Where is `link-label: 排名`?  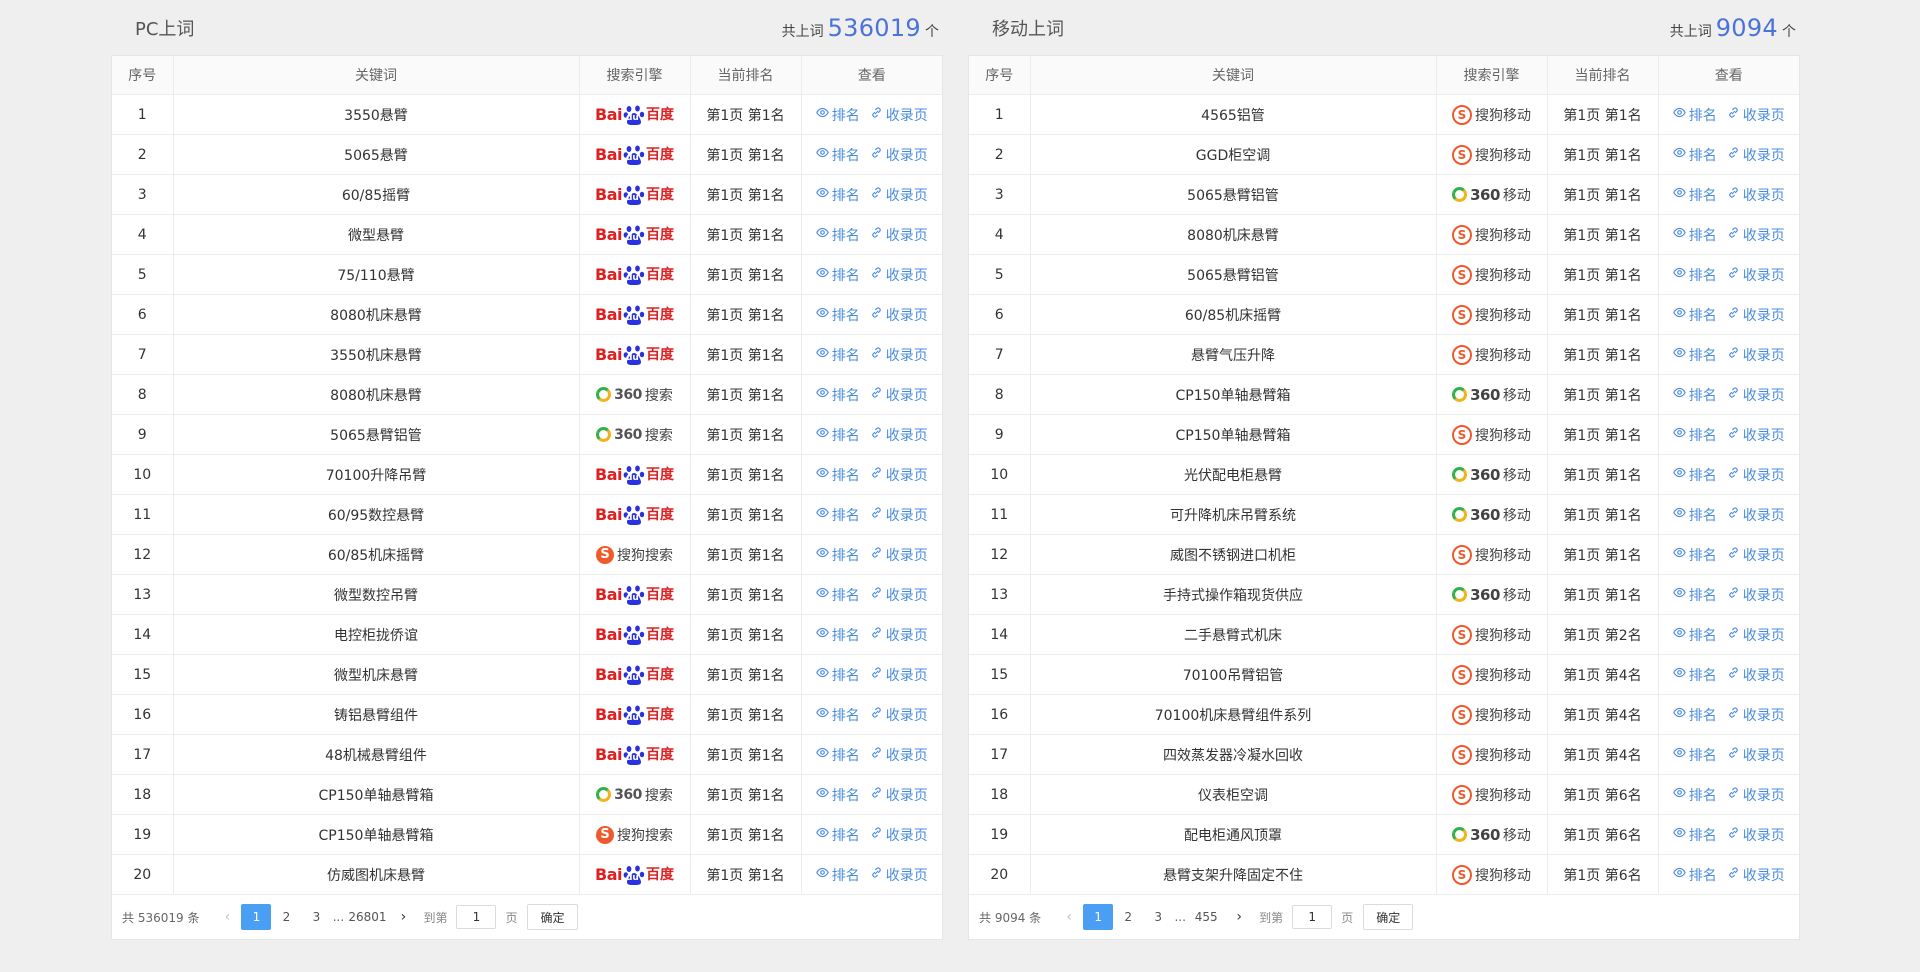 link-label: 排名 is located at coordinates (1702, 275).